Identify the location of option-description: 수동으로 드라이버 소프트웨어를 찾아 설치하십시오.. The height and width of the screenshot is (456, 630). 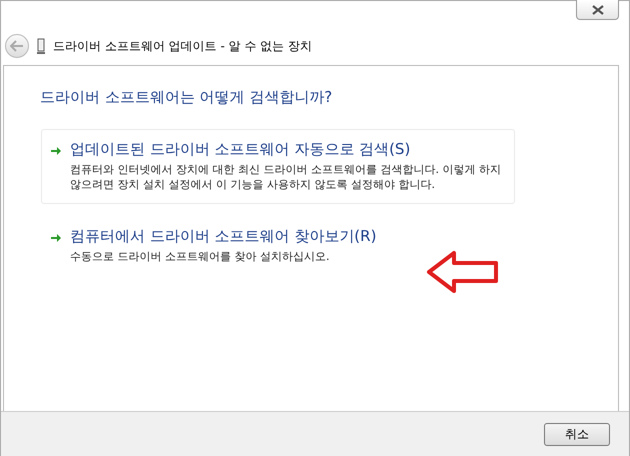
(200, 256).